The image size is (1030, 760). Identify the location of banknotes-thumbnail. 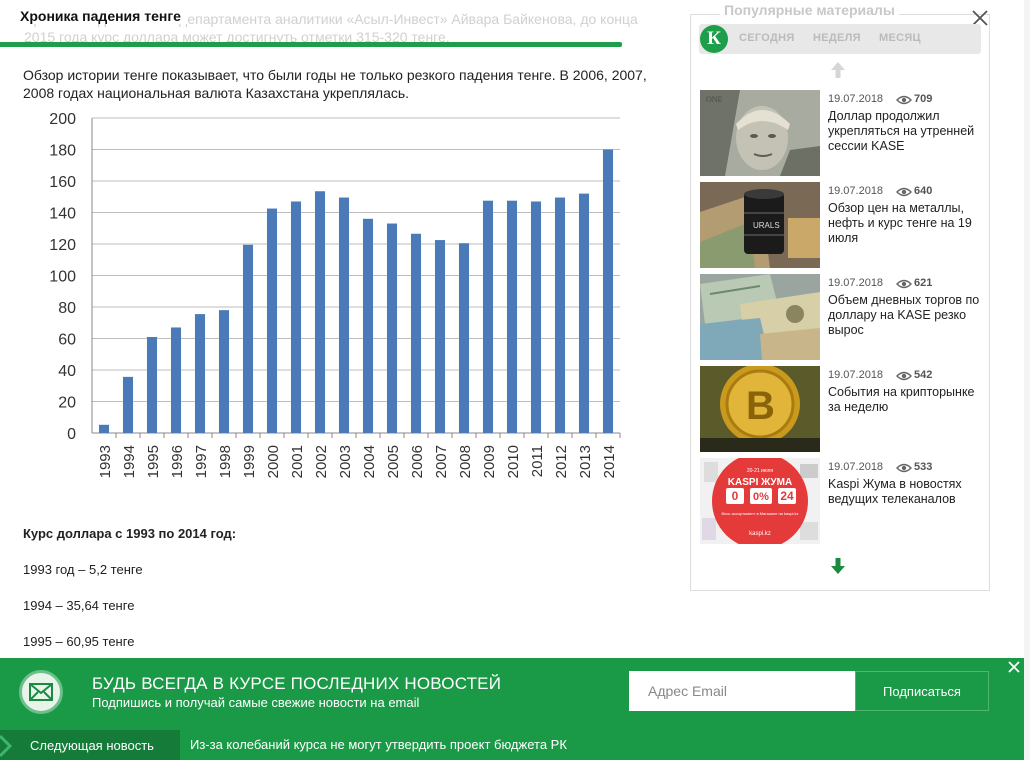
(760, 317).